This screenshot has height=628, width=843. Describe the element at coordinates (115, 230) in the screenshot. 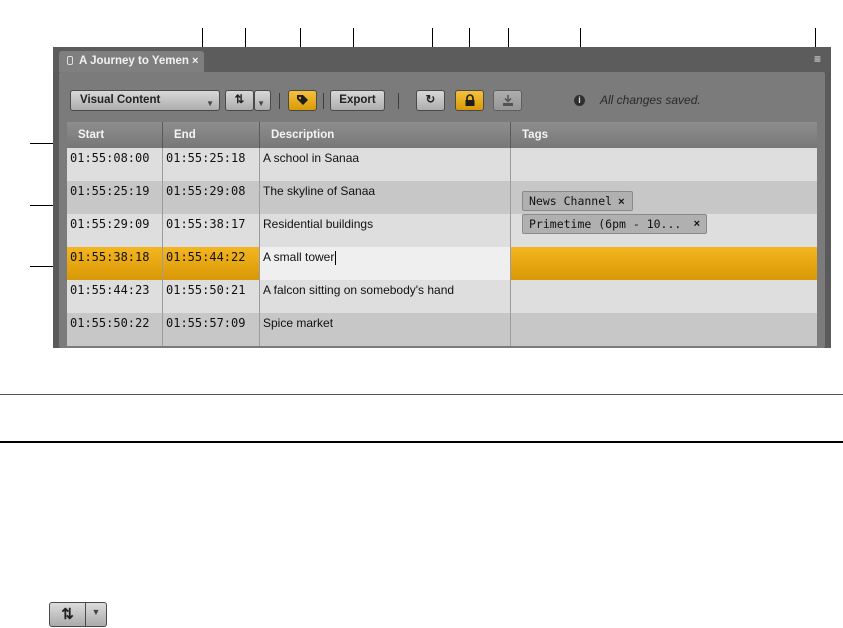

I see `start-cell: 01:55:29:09` at that location.